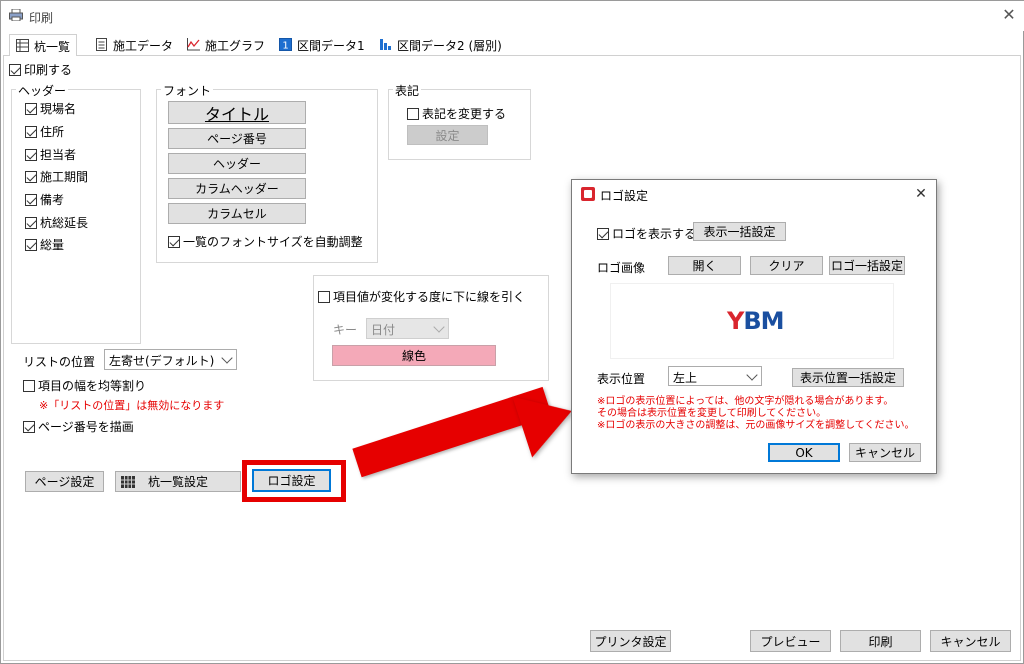 The height and width of the screenshot is (664, 1024). What do you see at coordinates (170, 359) in the screenshot?
I see `list-position-select: 左寄せ(デフォルト)` at bounding box center [170, 359].